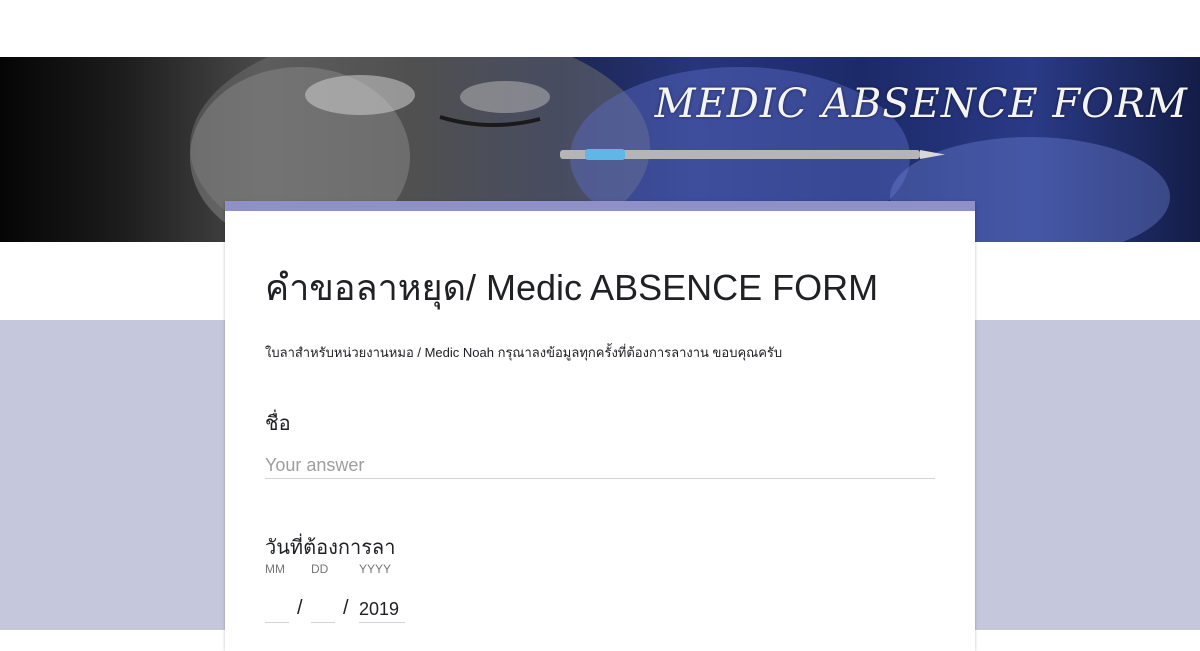 The width and height of the screenshot is (1200, 651). What do you see at coordinates (330, 548) in the screenshot?
I see `question-label-leave-date: วันที่ต้องการลา` at bounding box center [330, 548].